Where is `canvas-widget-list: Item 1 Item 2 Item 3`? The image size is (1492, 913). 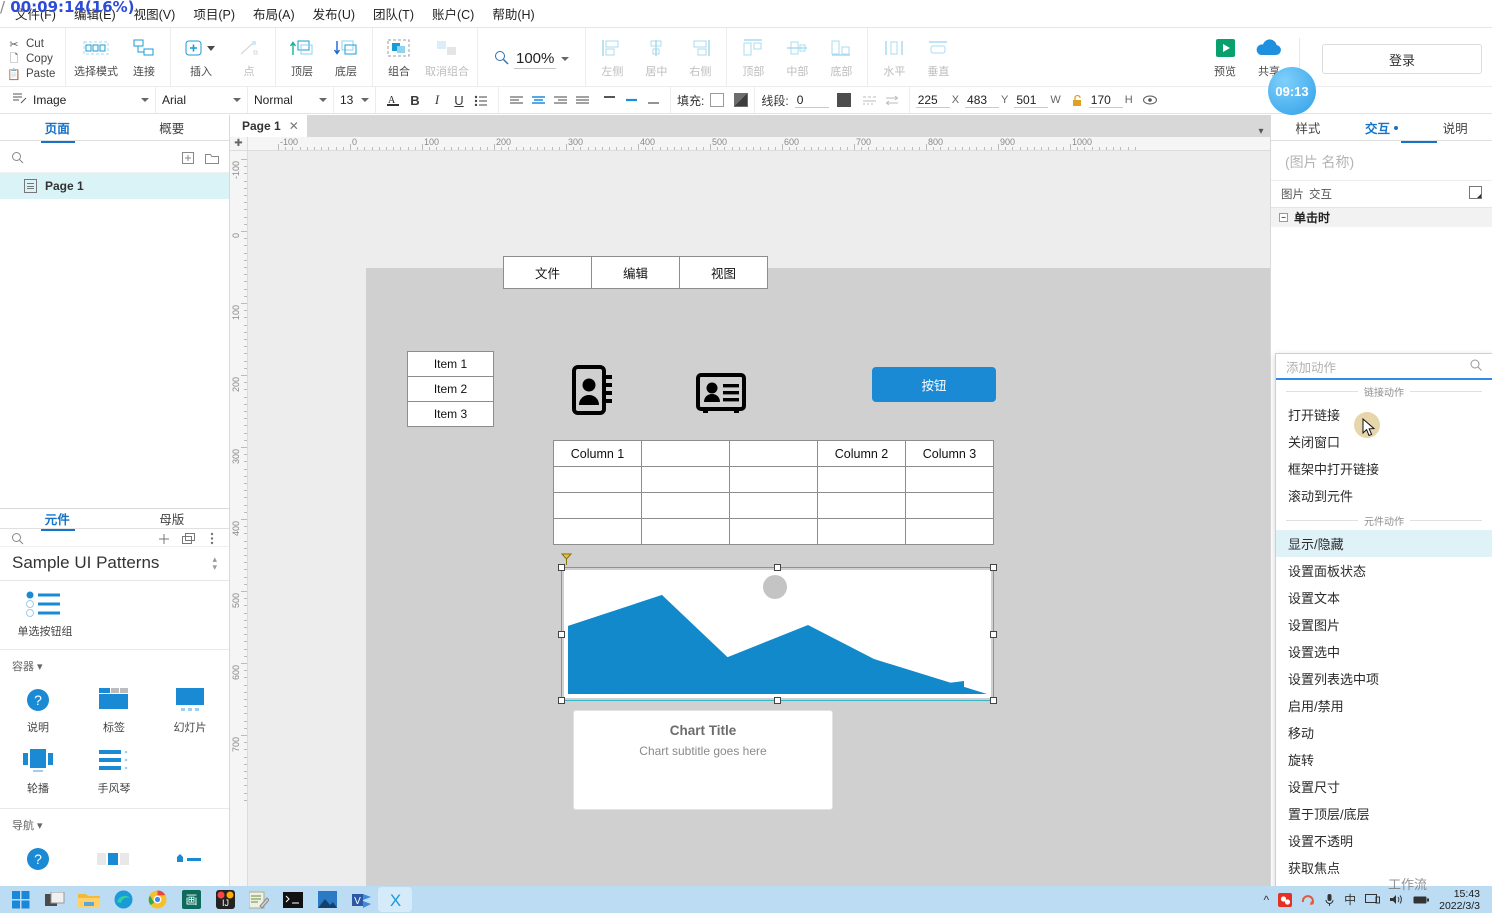
canvas-widget-list: Item 1 Item 2 Item 3 is located at coordinates (450, 389).